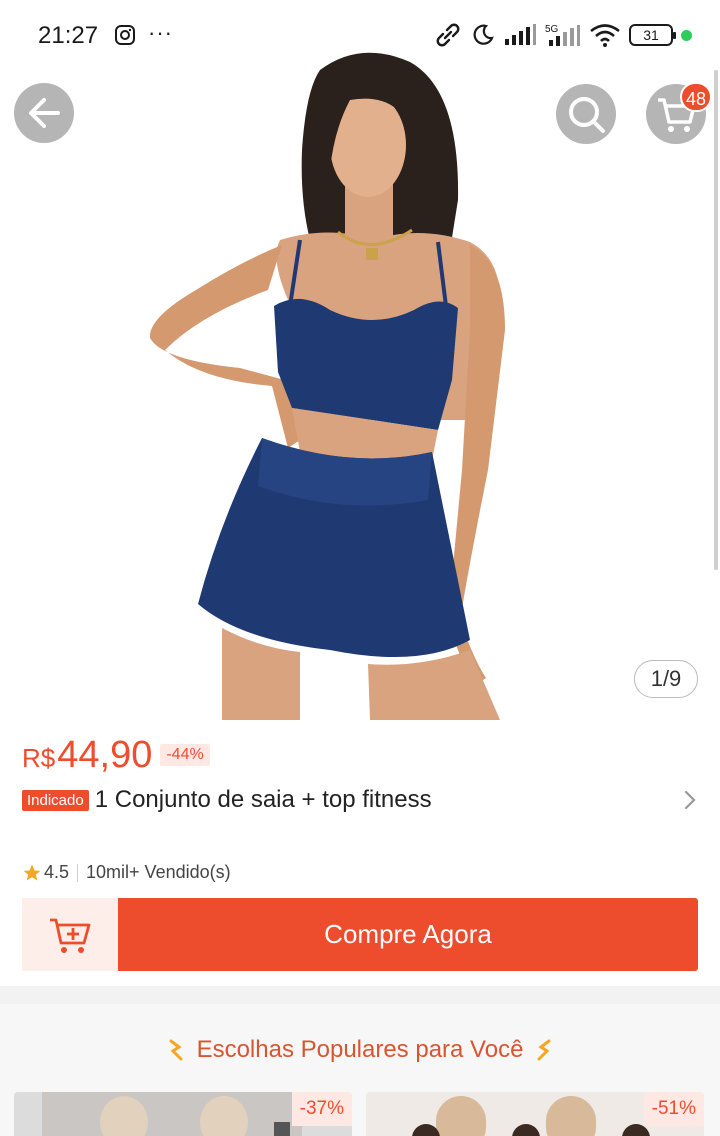 The height and width of the screenshot is (1136, 720). Describe the element at coordinates (158, 872) in the screenshot. I see `sold-count: 10mil+ Vendido(s)` at that location.